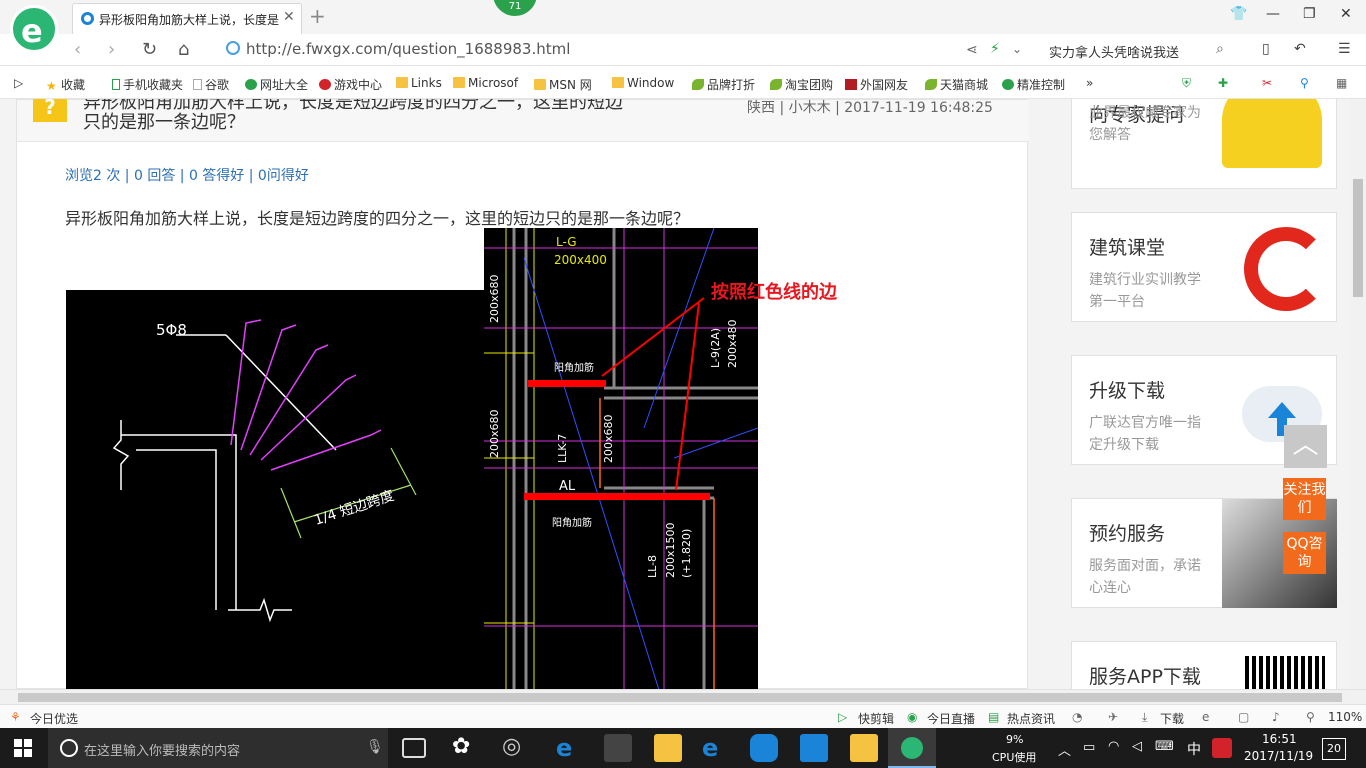 This screenshot has height=768, width=1366. I want to click on back-to-top-button: ︿, so click(1305, 446).